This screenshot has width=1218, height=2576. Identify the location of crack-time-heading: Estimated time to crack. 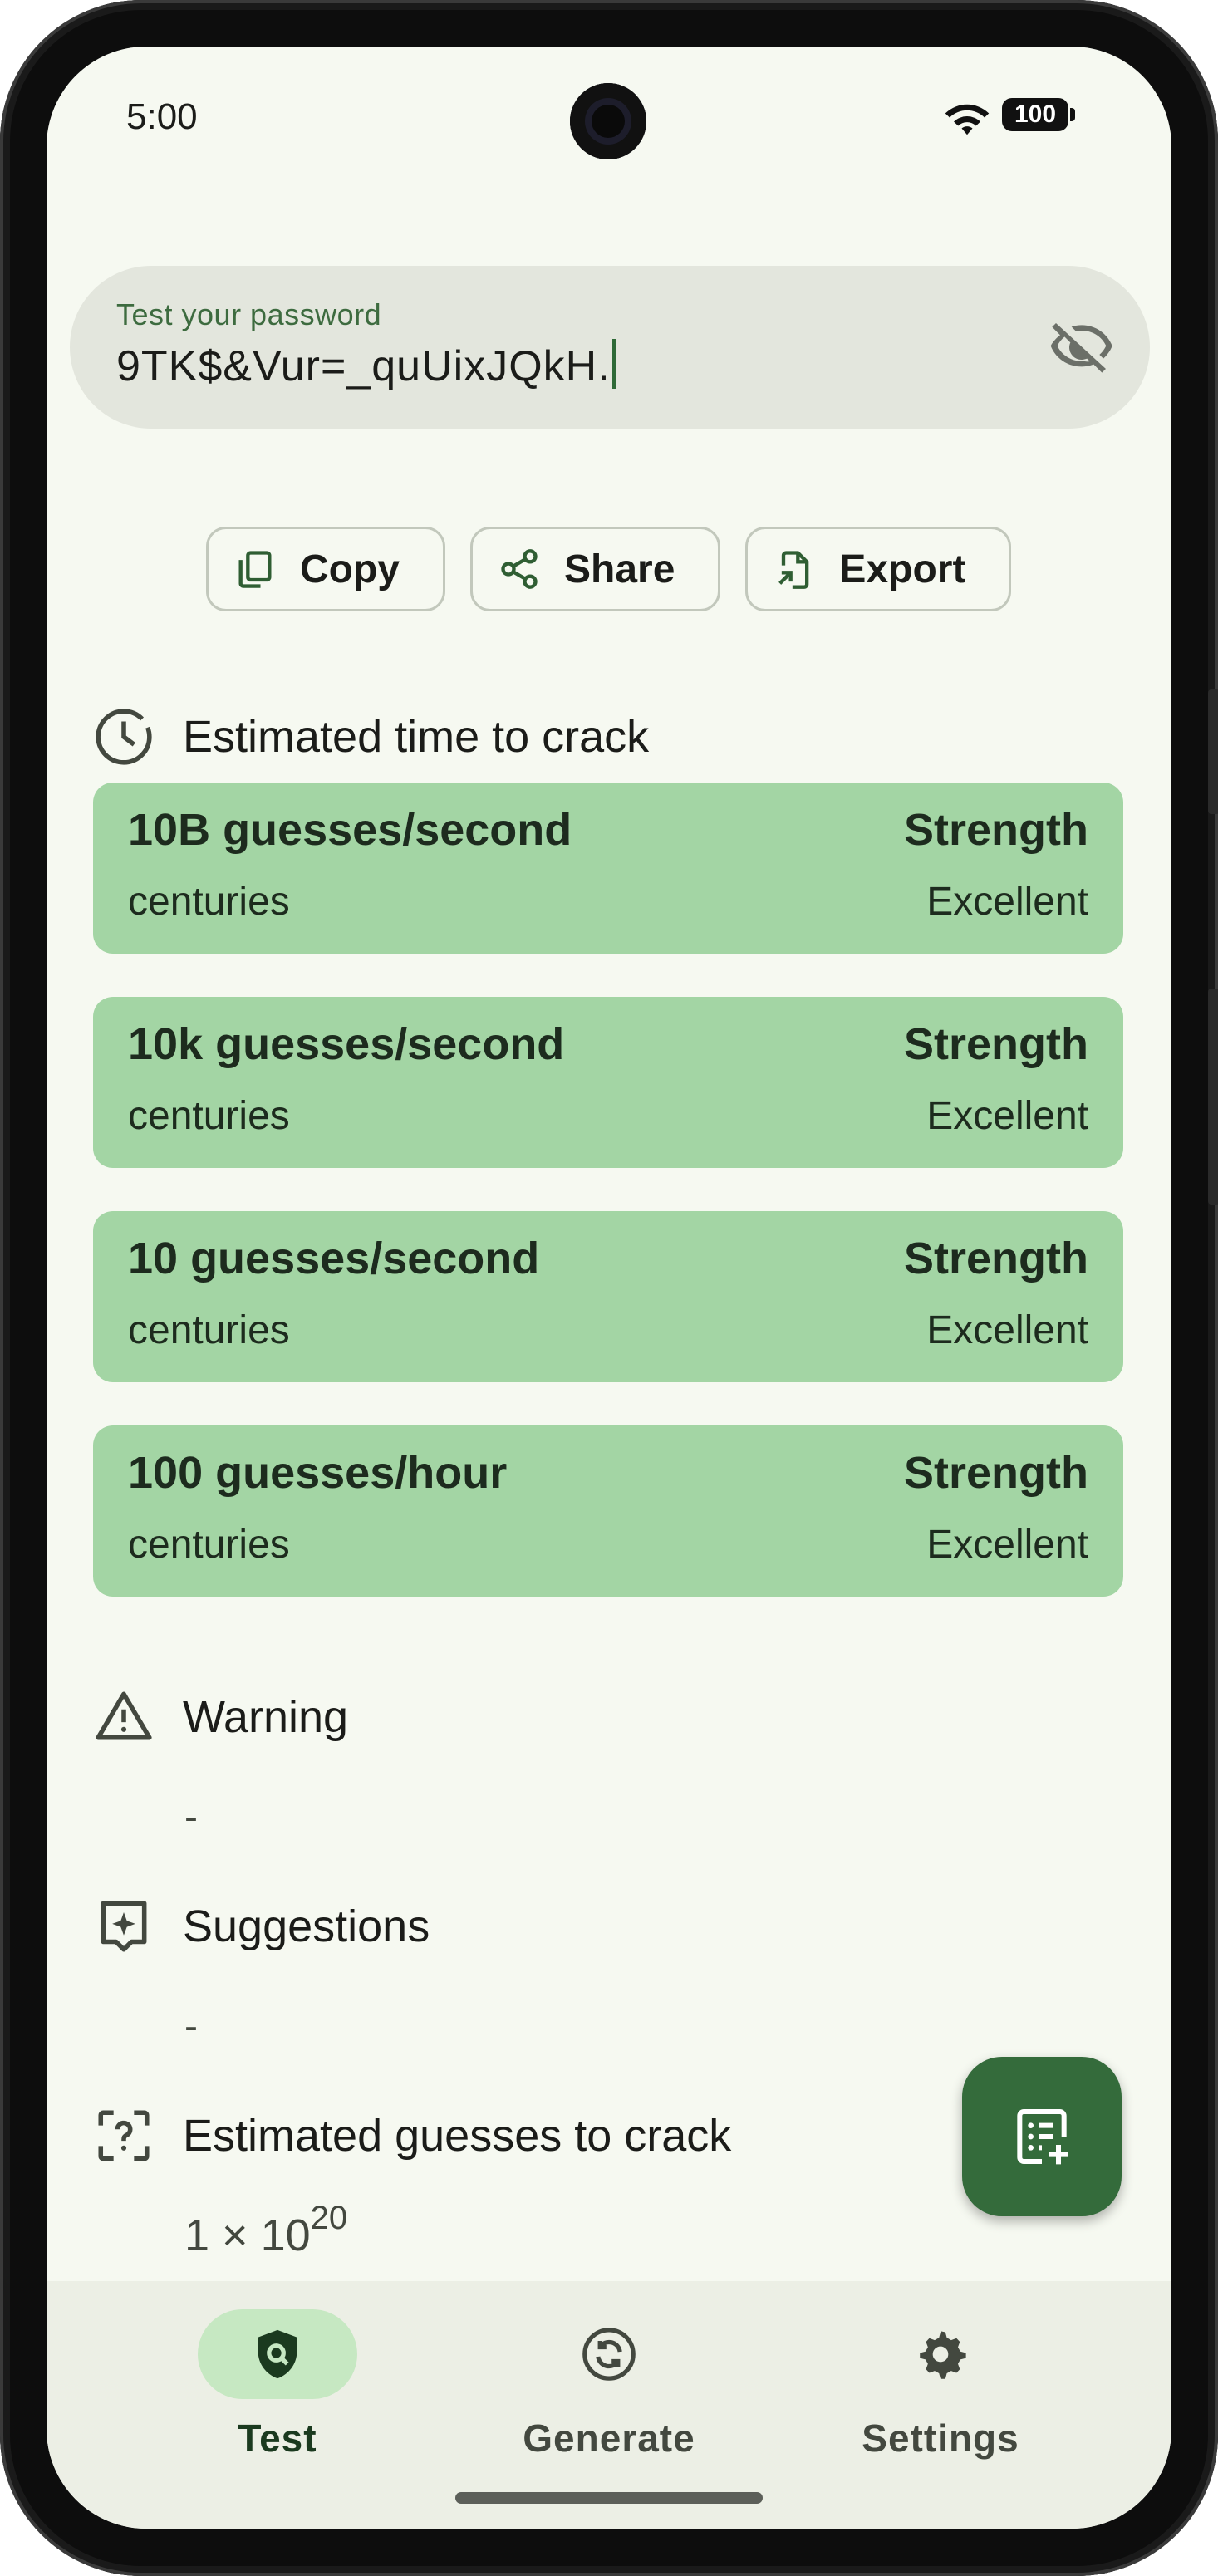
(371, 737).